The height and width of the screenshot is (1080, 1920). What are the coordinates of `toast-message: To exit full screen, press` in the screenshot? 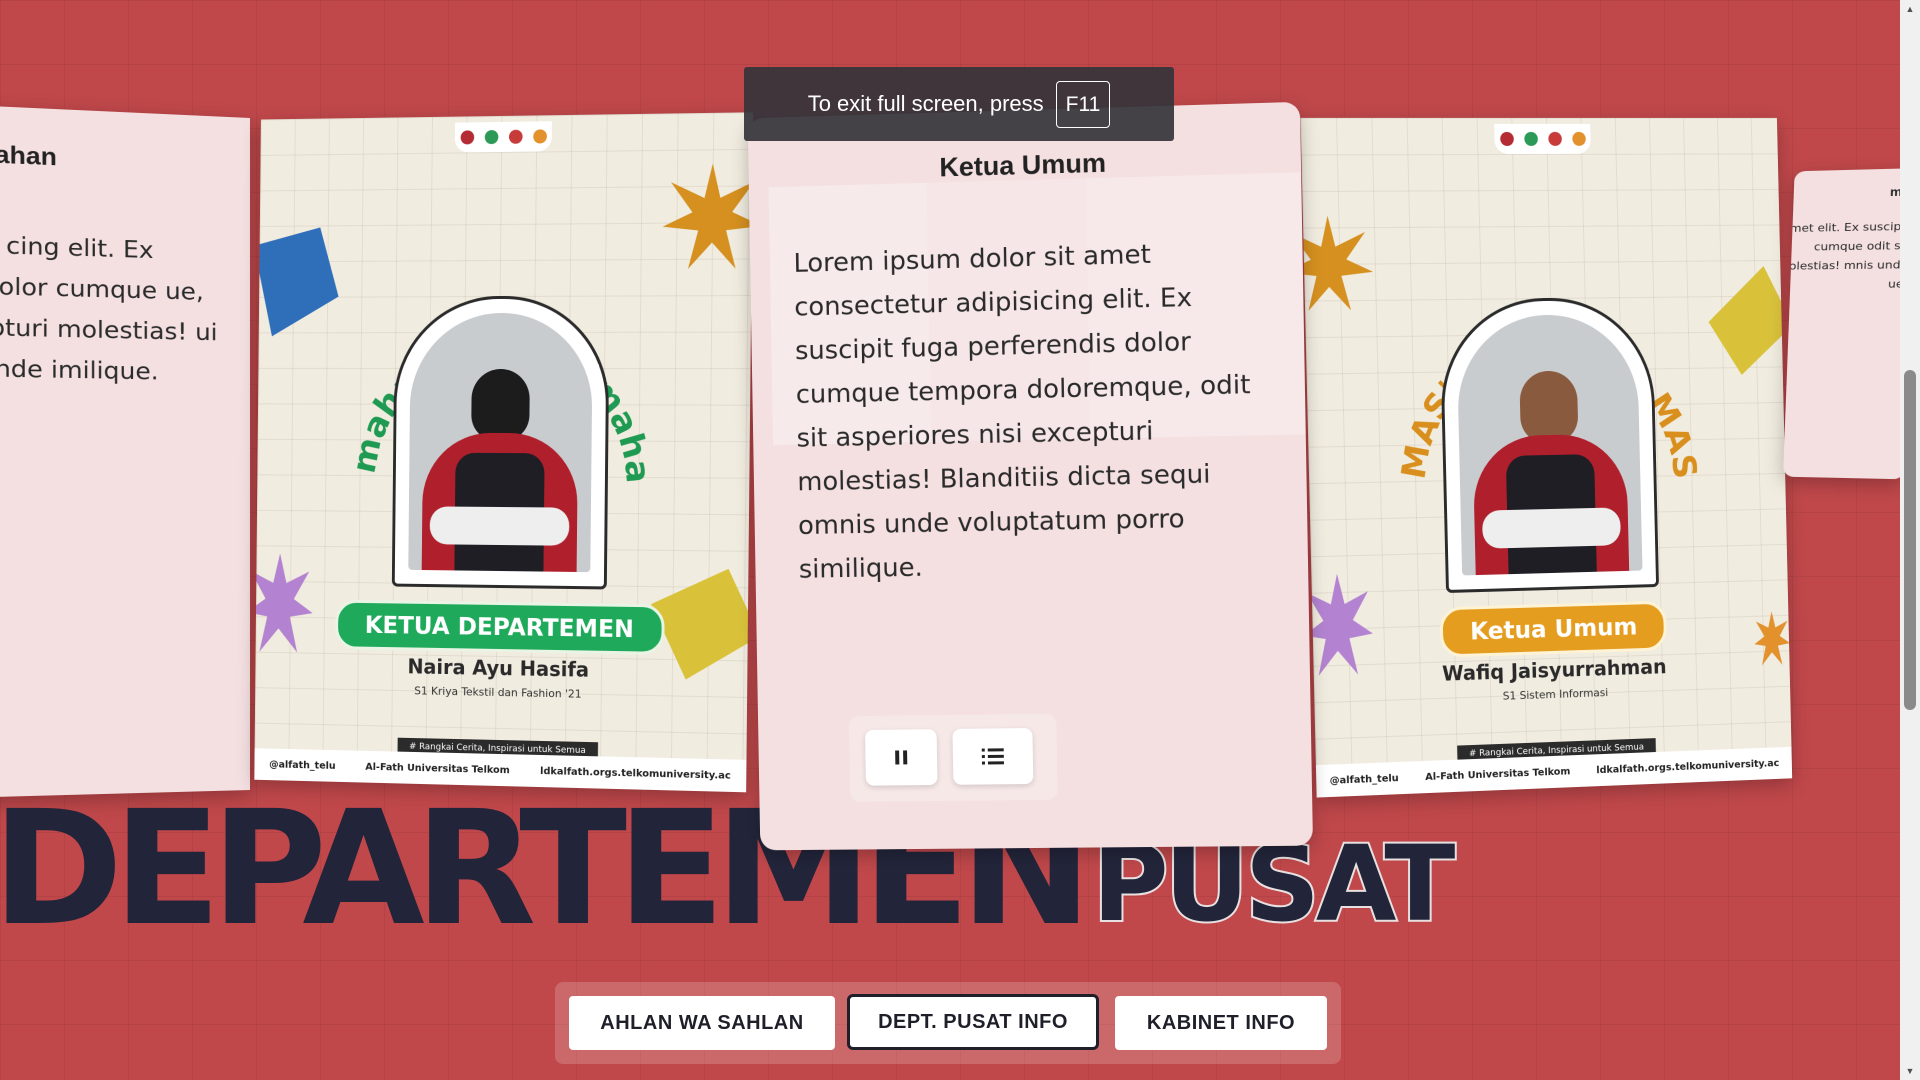 It's located at (925, 103).